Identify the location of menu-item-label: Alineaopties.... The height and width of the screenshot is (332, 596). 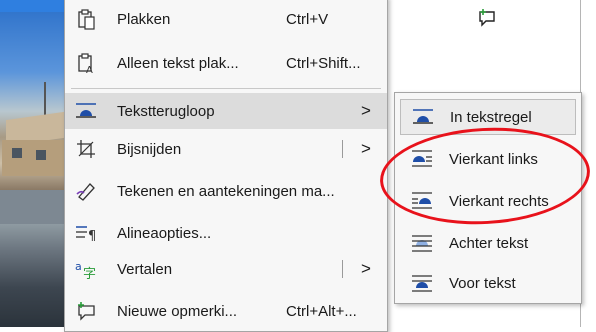
(164, 233).